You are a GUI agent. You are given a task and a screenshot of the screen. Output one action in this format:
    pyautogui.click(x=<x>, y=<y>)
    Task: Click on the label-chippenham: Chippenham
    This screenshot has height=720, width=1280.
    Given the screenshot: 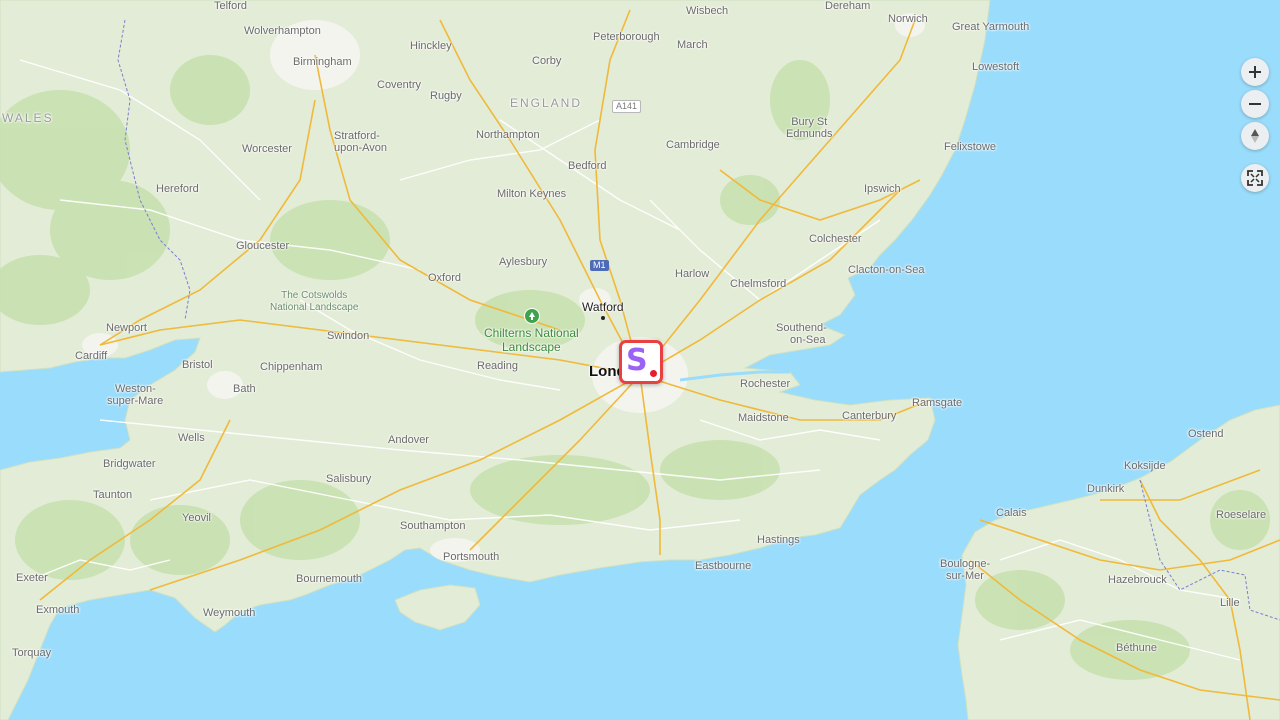 What is the action you would take?
    pyautogui.click(x=291, y=367)
    